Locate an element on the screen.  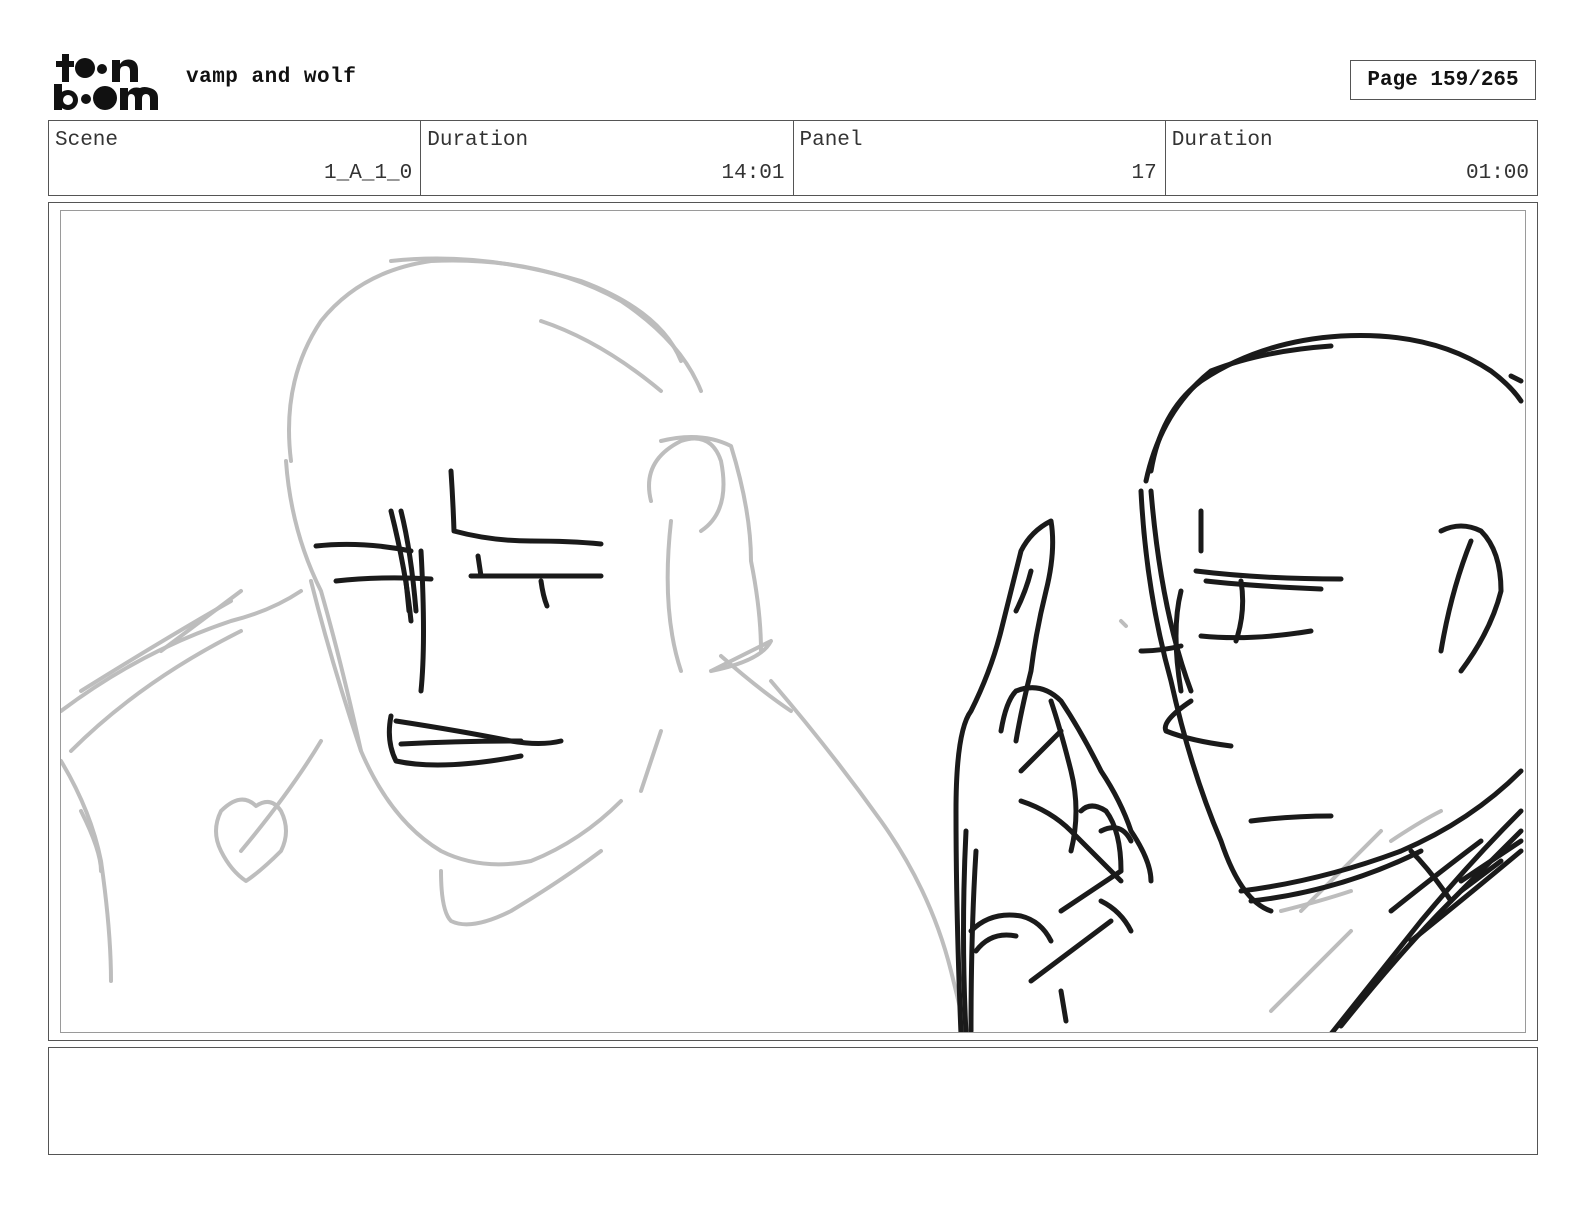
panel-duration-cell: Duration 01:00 is located at coordinates (1351, 158).